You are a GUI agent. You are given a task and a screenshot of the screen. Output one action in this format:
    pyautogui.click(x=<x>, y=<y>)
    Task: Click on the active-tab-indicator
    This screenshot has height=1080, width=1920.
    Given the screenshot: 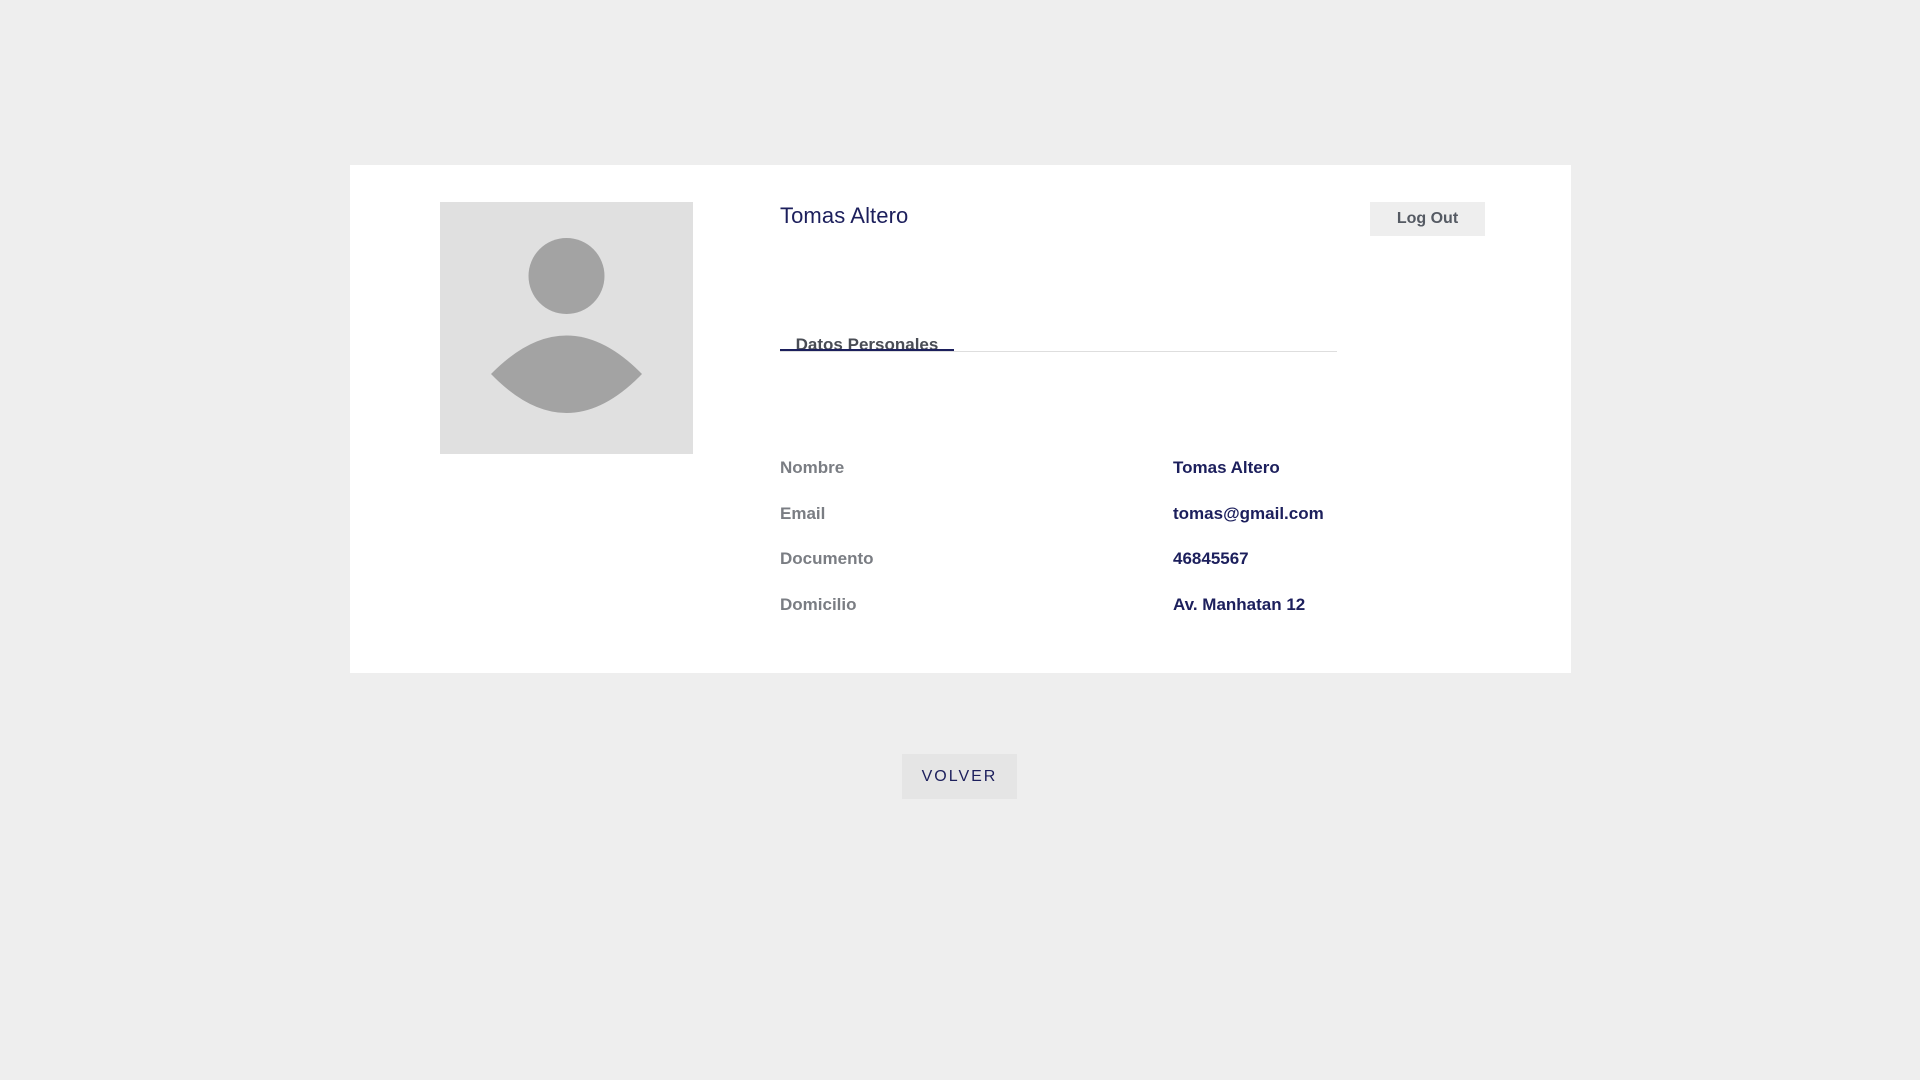 What is the action you would take?
    pyautogui.click(x=867, y=350)
    